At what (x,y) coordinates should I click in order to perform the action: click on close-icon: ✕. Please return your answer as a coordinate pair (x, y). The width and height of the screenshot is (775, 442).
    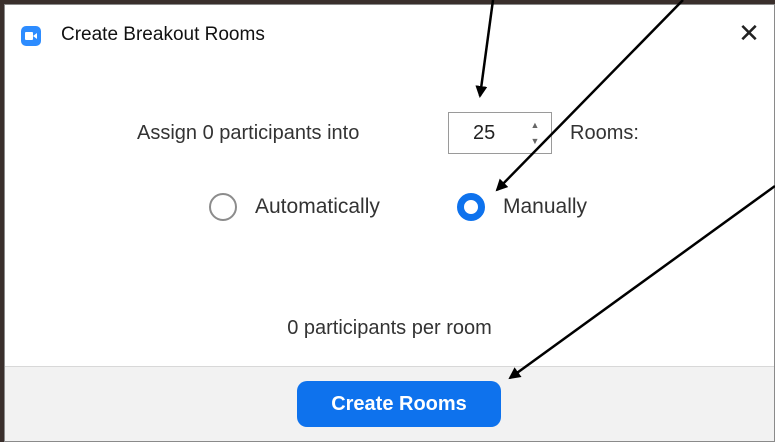
    Looking at the image, I should click on (749, 33).